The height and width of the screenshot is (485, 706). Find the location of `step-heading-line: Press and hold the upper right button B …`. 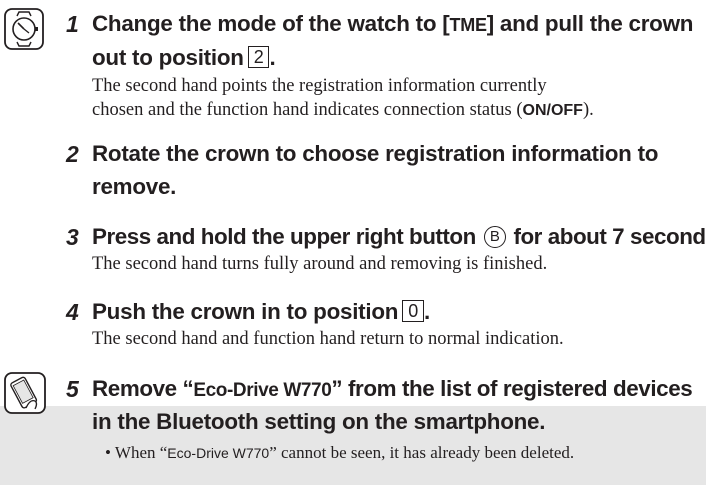

step-heading-line: Press and hold the upper right button B … is located at coordinates (399, 236).